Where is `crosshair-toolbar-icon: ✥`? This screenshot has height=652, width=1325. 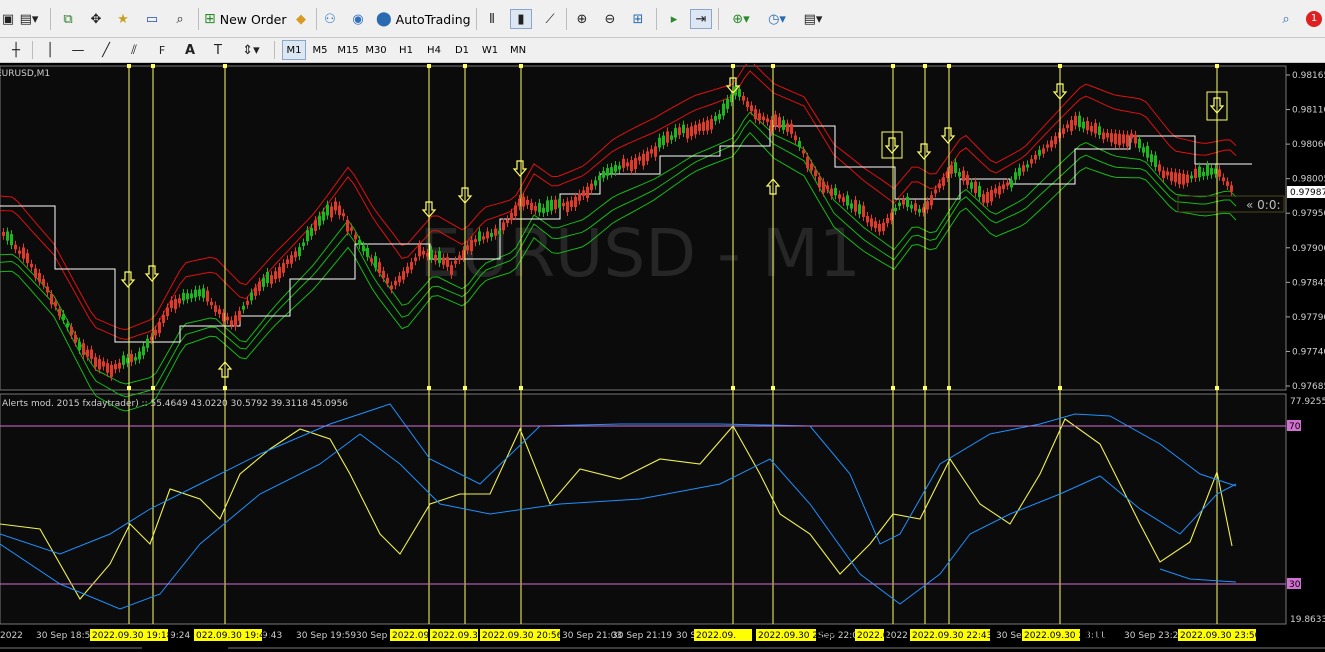 crosshair-toolbar-icon: ✥ is located at coordinates (96, 19).